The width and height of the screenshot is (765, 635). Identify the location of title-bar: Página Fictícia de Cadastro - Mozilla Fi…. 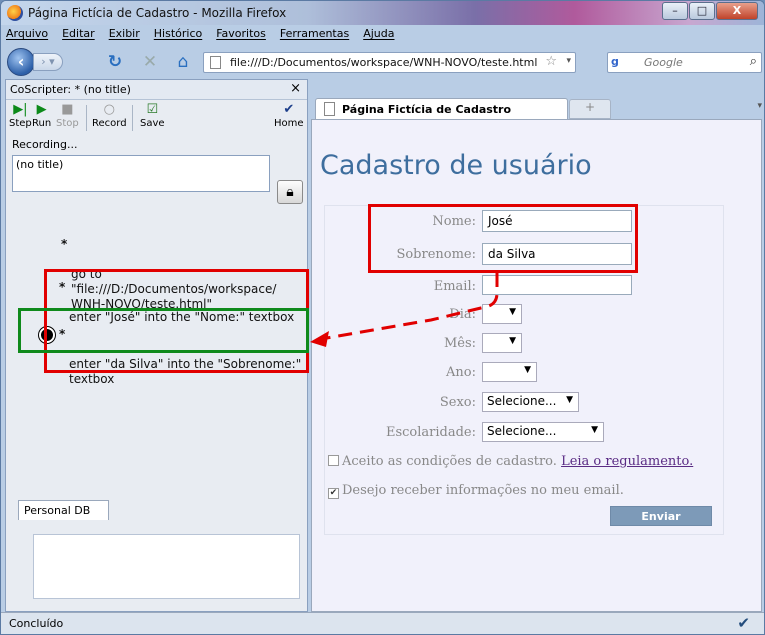
(382, 13).